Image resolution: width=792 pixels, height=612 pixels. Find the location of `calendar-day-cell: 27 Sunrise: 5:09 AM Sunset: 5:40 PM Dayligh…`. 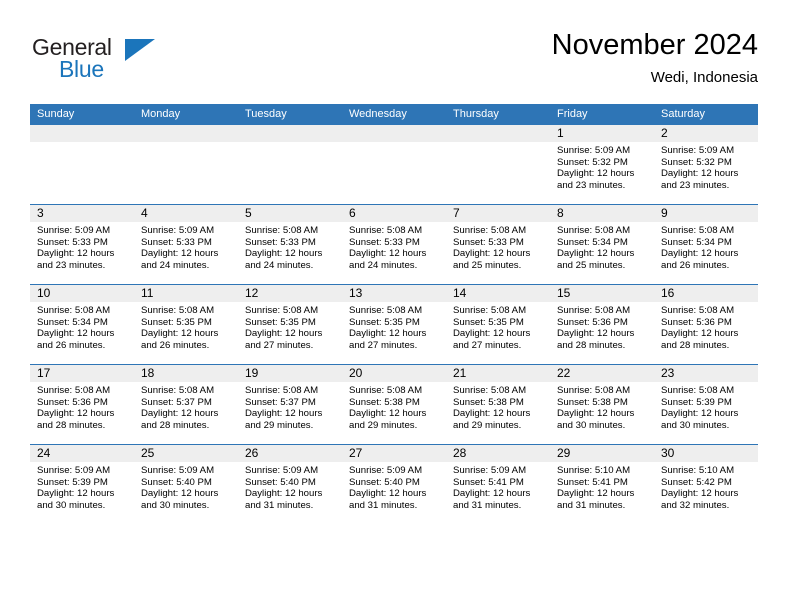

calendar-day-cell: 27 Sunrise: 5:09 AM Sunset: 5:40 PM Dayligh… is located at coordinates (394, 484).